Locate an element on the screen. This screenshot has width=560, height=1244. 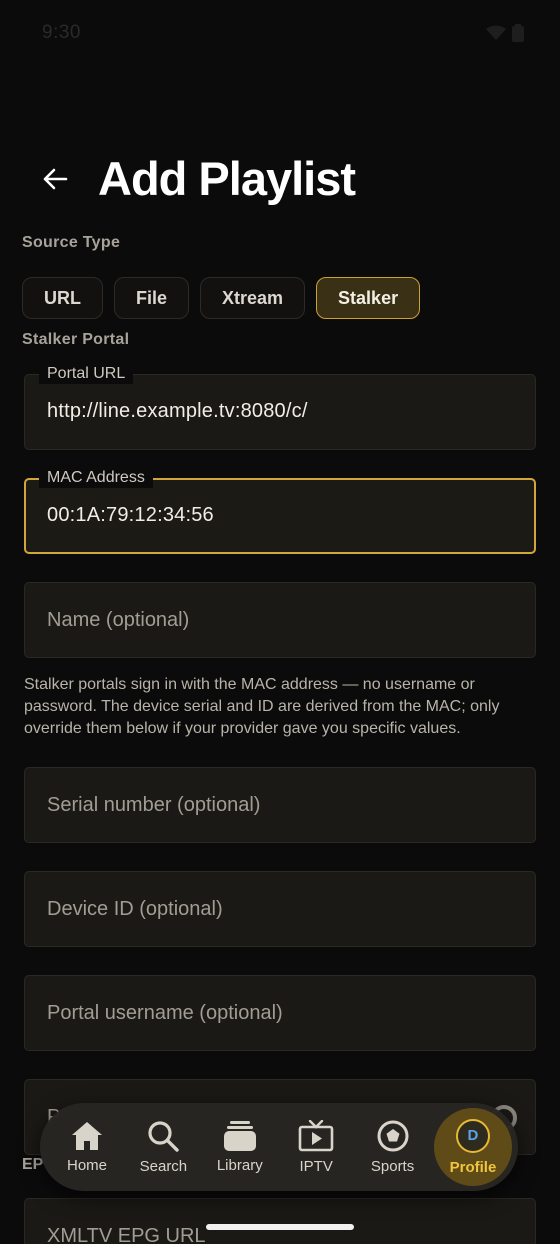
chip-stalker: Stalker is located at coordinates (368, 298).